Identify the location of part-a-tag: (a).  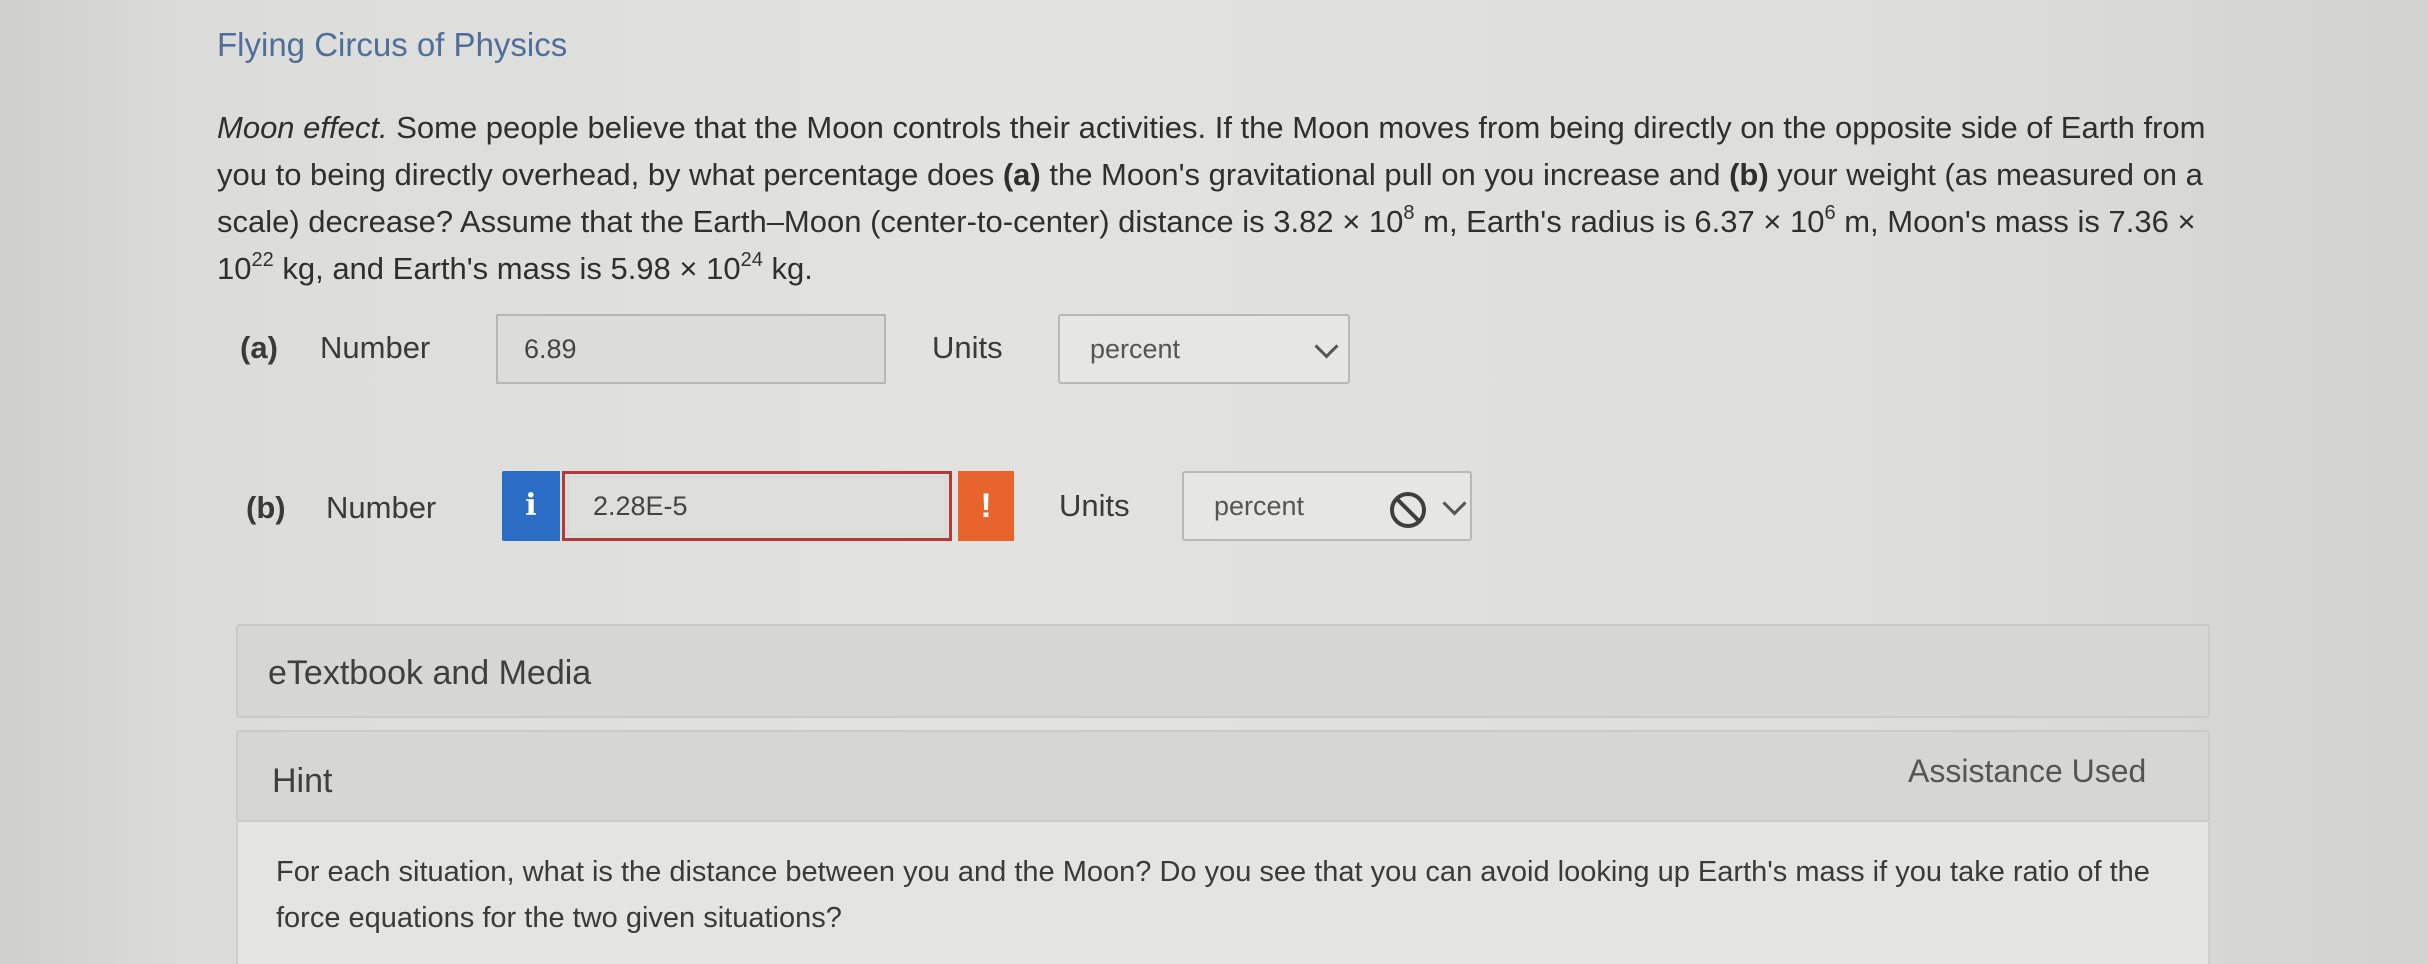
(259, 347).